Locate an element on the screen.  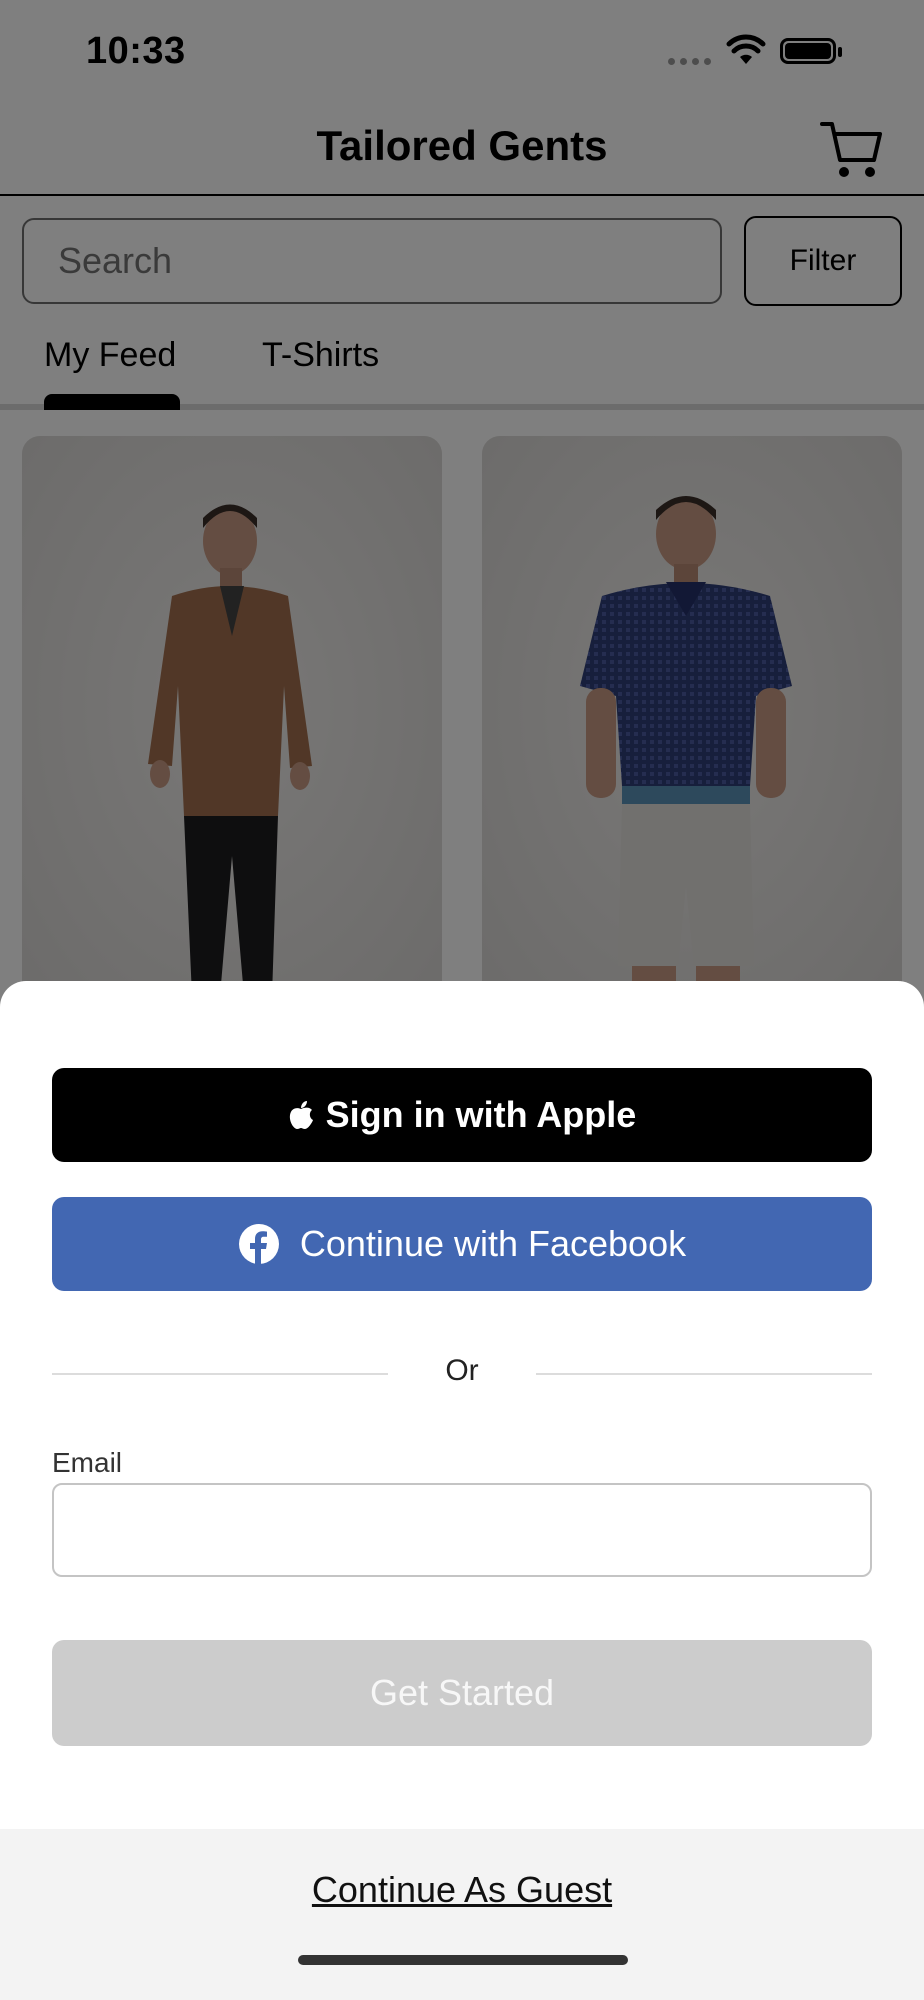
continue-with-facebook-button: Continue with Facebook is located at coordinates (462, 1244).